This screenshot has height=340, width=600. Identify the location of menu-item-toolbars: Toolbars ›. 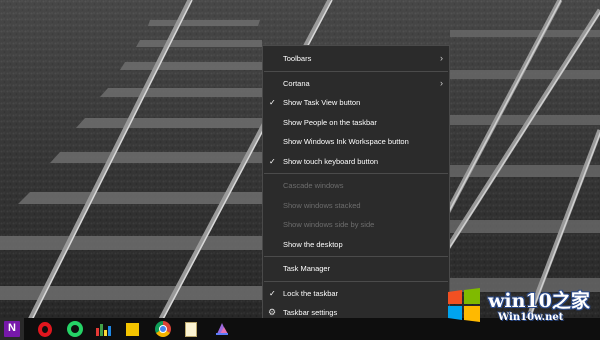
(356, 59).